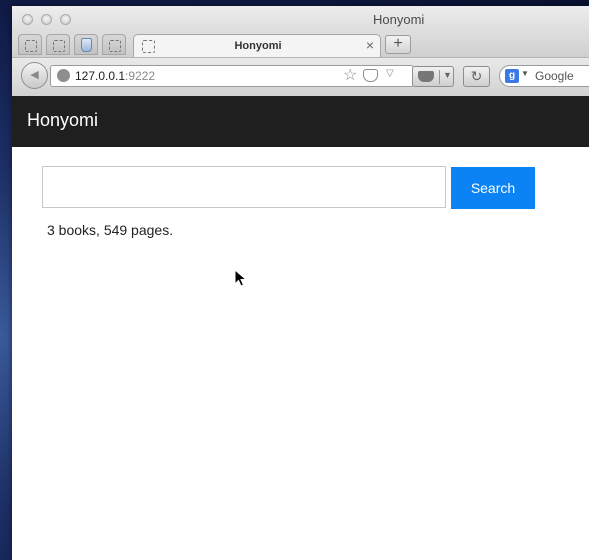 Image resolution: width=589 pixels, height=560 pixels. What do you see at coordinates (62, 120) in the screenshot?
I see `app-title: Honyomi` at bounding box center [62, 120].